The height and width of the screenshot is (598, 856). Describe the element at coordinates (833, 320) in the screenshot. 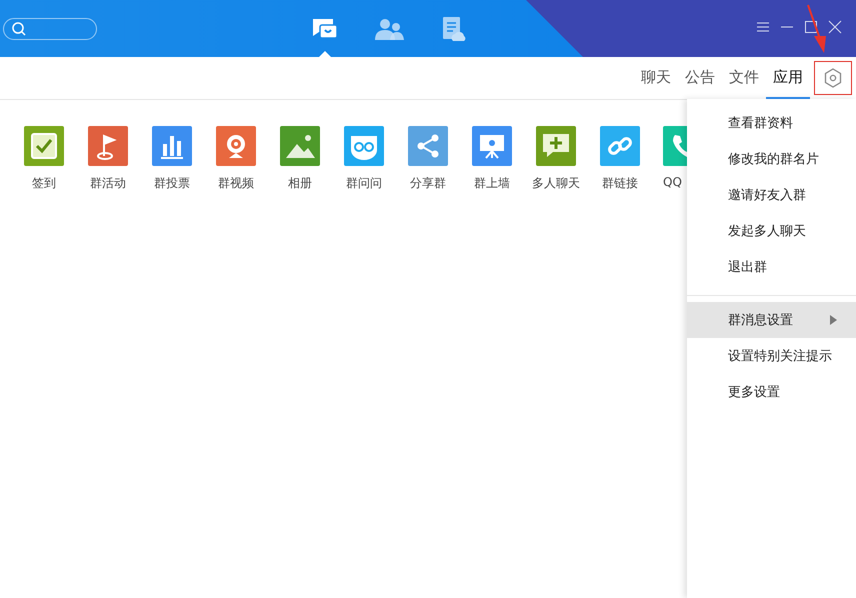

I see `submenu-arrow-icon` at that location.